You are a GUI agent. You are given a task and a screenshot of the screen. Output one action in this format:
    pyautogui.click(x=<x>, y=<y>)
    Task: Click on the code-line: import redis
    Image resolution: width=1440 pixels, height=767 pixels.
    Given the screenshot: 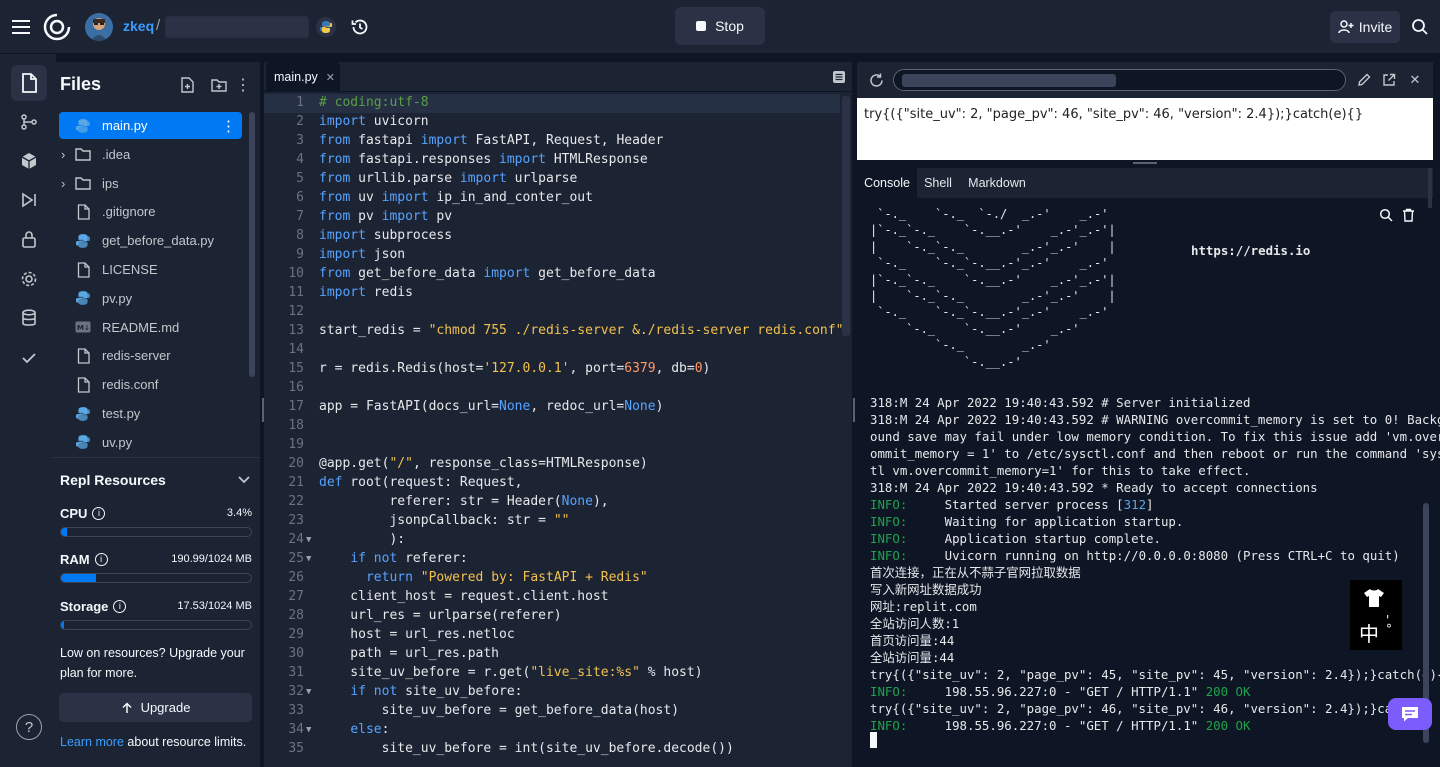 What is the action you would take?
    pyautogui.click(x=366, y=292)
    